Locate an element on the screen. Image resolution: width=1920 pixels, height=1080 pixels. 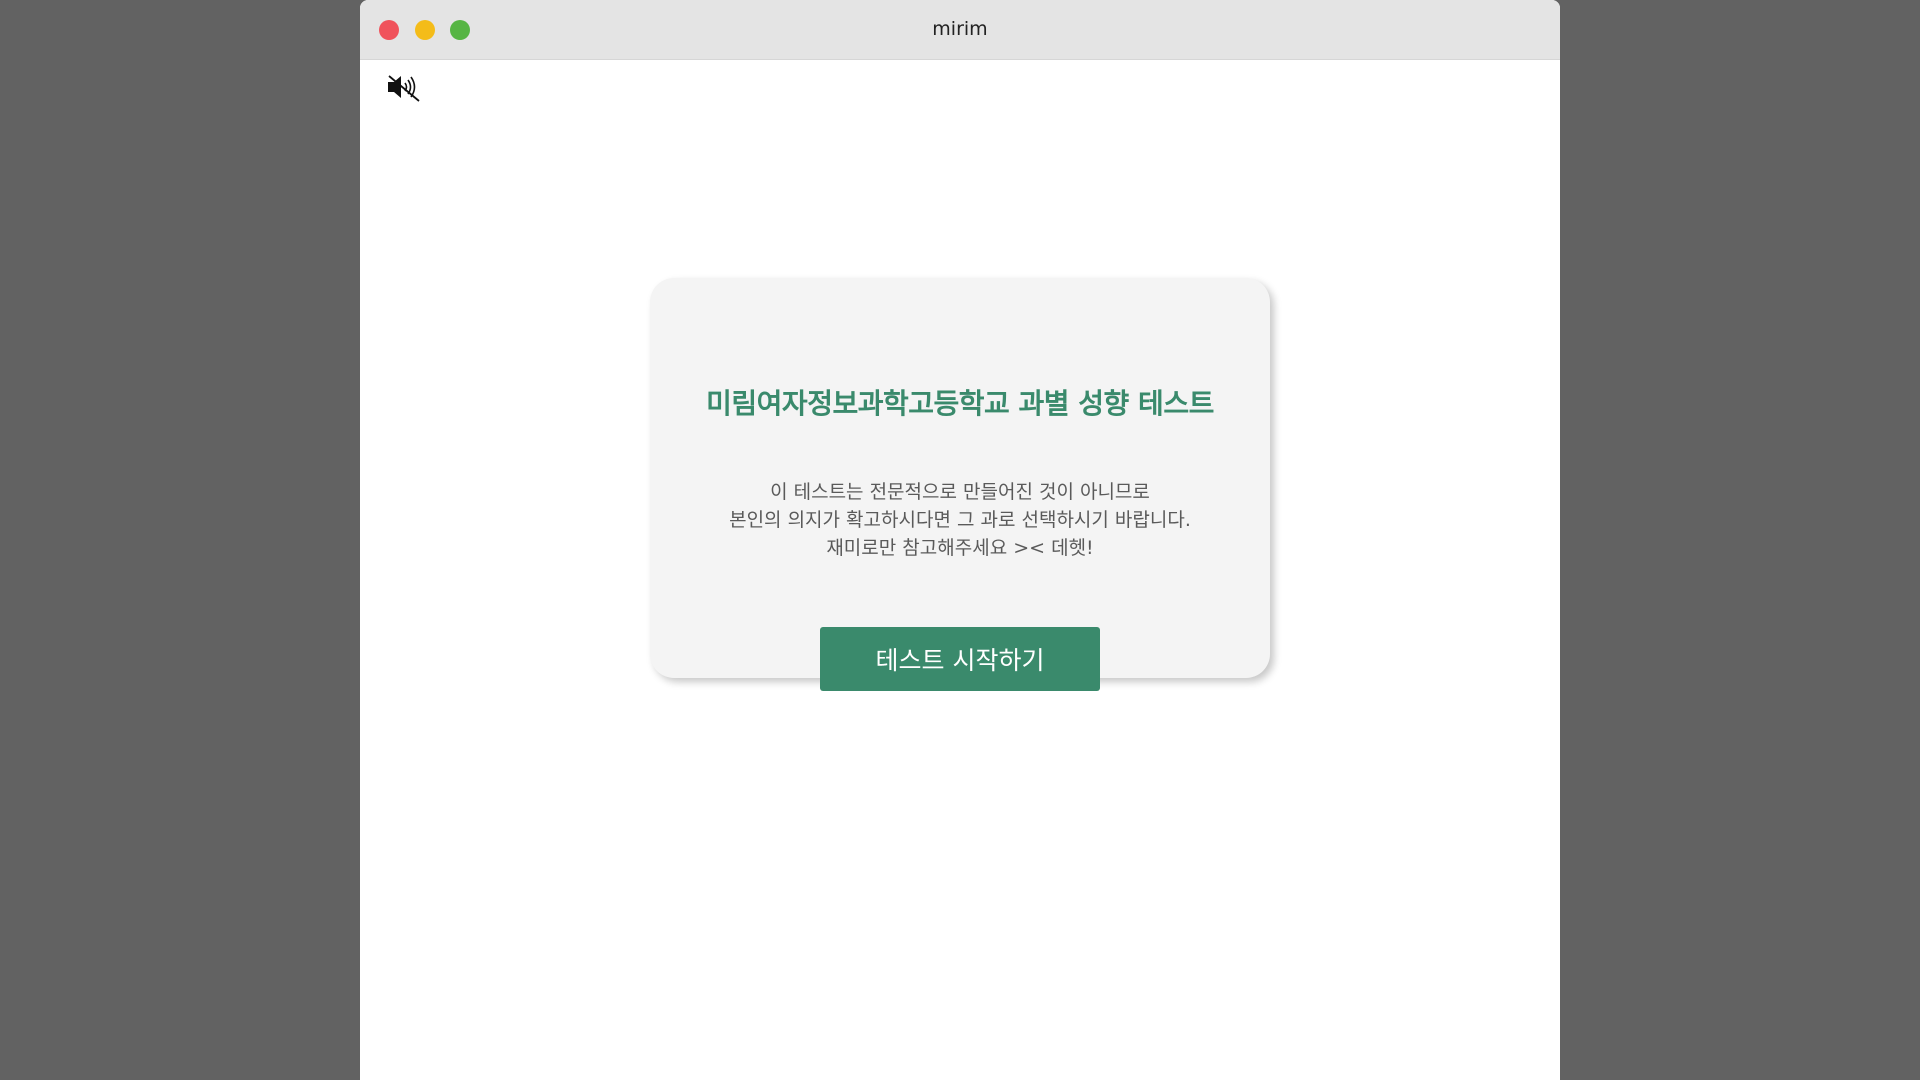
start-test-button: 테스트 시작하기 is located at coordinates (960, 659).